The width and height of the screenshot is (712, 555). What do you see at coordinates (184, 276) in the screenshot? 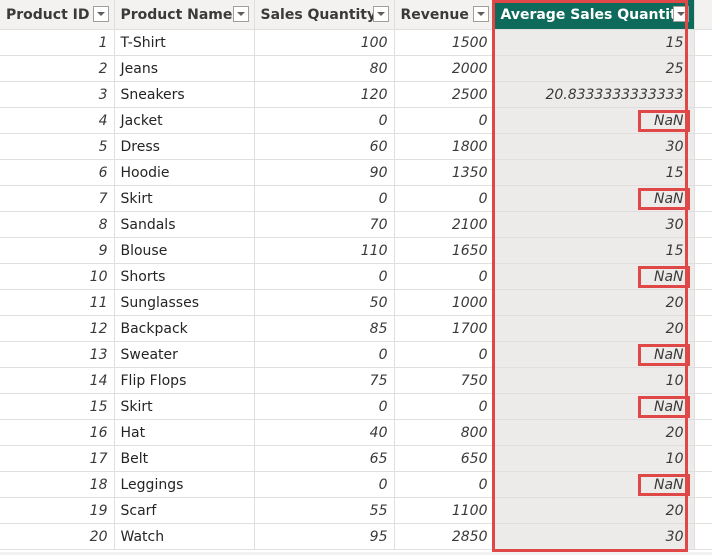
I see `product-name-cell: Shorts` at bounding box center [184, 276].